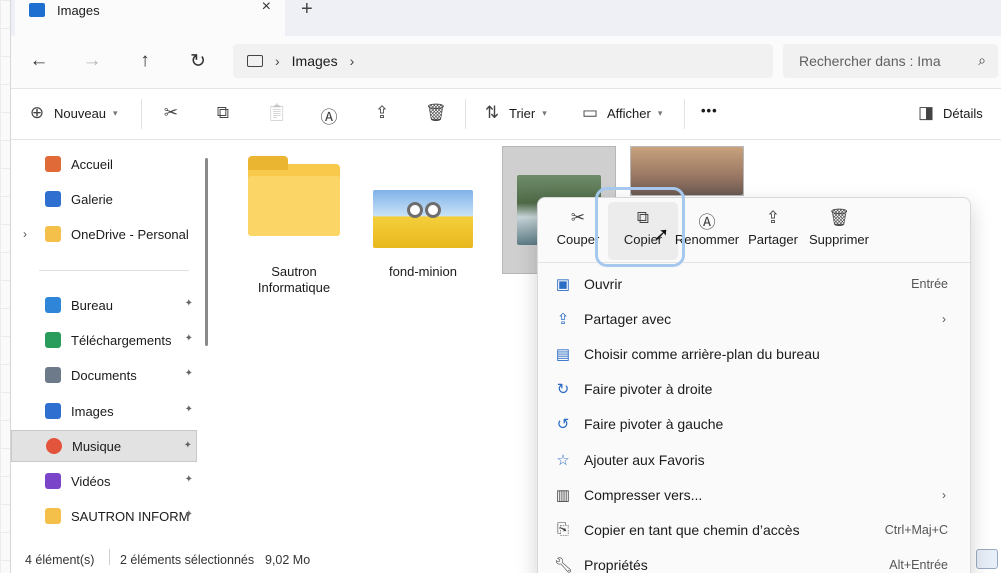 Image resolution: width=1001 pixels, height=573 pixels. What do you see at coordinates (92, 305) in the screenshot?
I see `sidebar-item-label: Bureau` at bounding box center [92, 305].